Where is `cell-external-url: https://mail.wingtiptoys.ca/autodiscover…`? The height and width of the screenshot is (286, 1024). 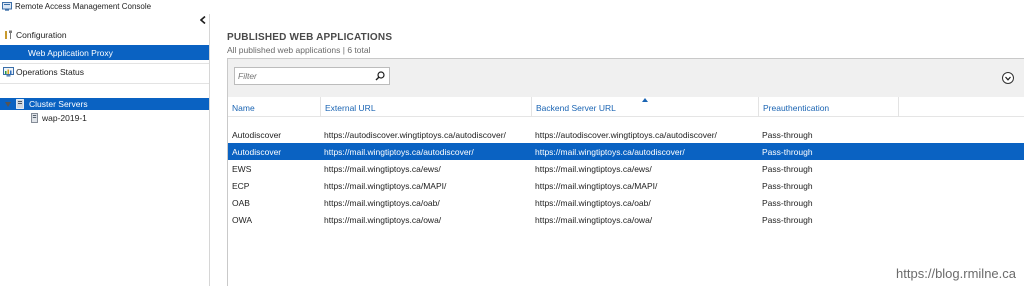 cell-external-url: https://mail.wingtiptoys.ca/autodiscover… is located at coordinates (399, 152).